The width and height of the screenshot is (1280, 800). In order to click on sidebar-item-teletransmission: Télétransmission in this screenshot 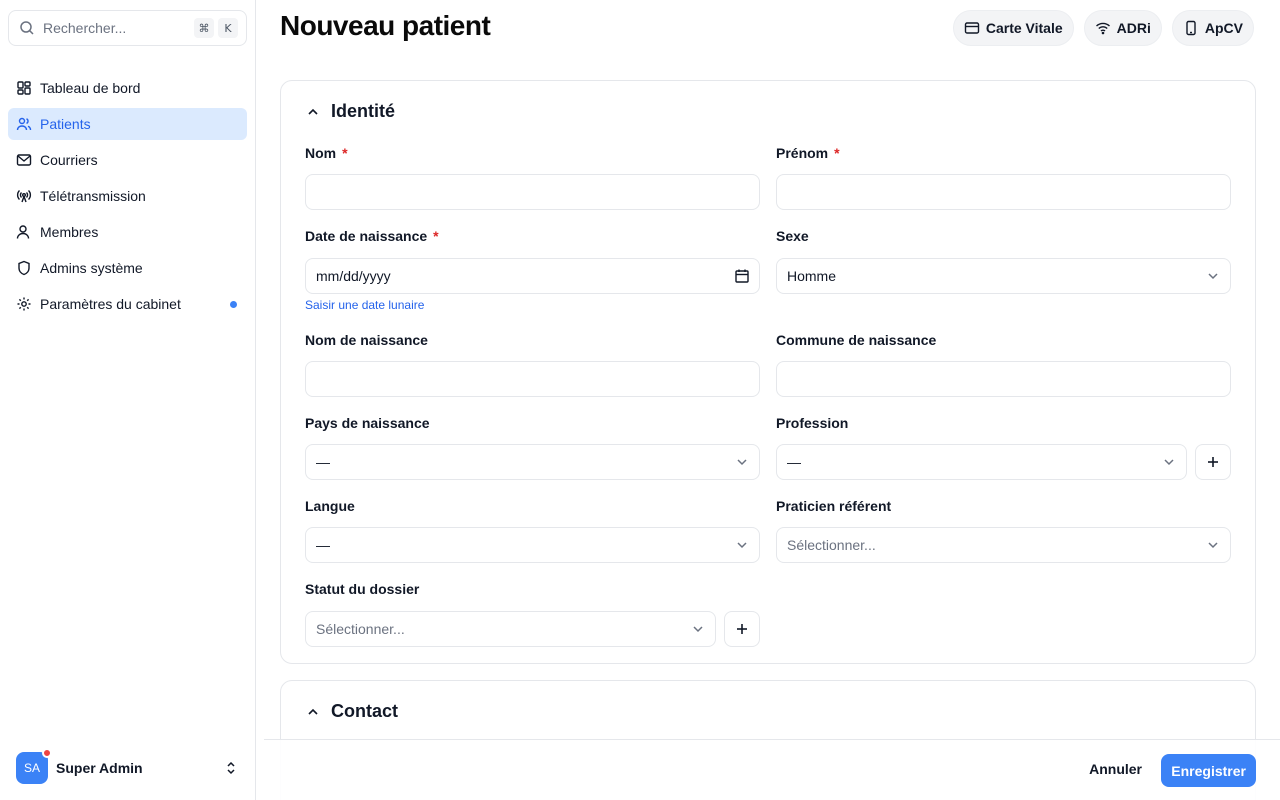, I will do `click(127, 196)`.